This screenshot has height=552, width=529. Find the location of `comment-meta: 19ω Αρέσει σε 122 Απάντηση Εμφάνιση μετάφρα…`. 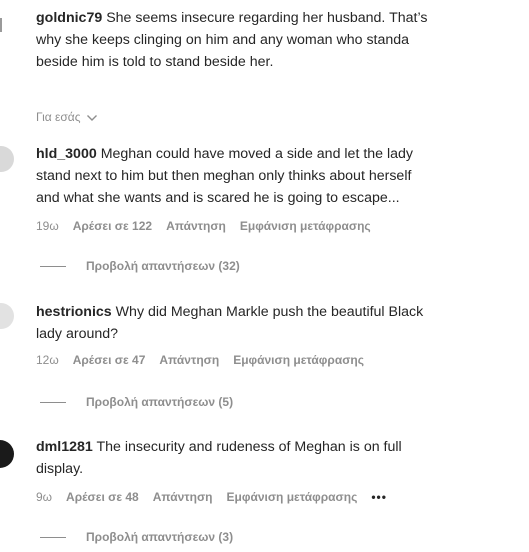

comment-meta: 19ω Αρέσει σε 122 Απάντηση Εμφάνιση μετάφρα… is located at coordinates (210, 226).